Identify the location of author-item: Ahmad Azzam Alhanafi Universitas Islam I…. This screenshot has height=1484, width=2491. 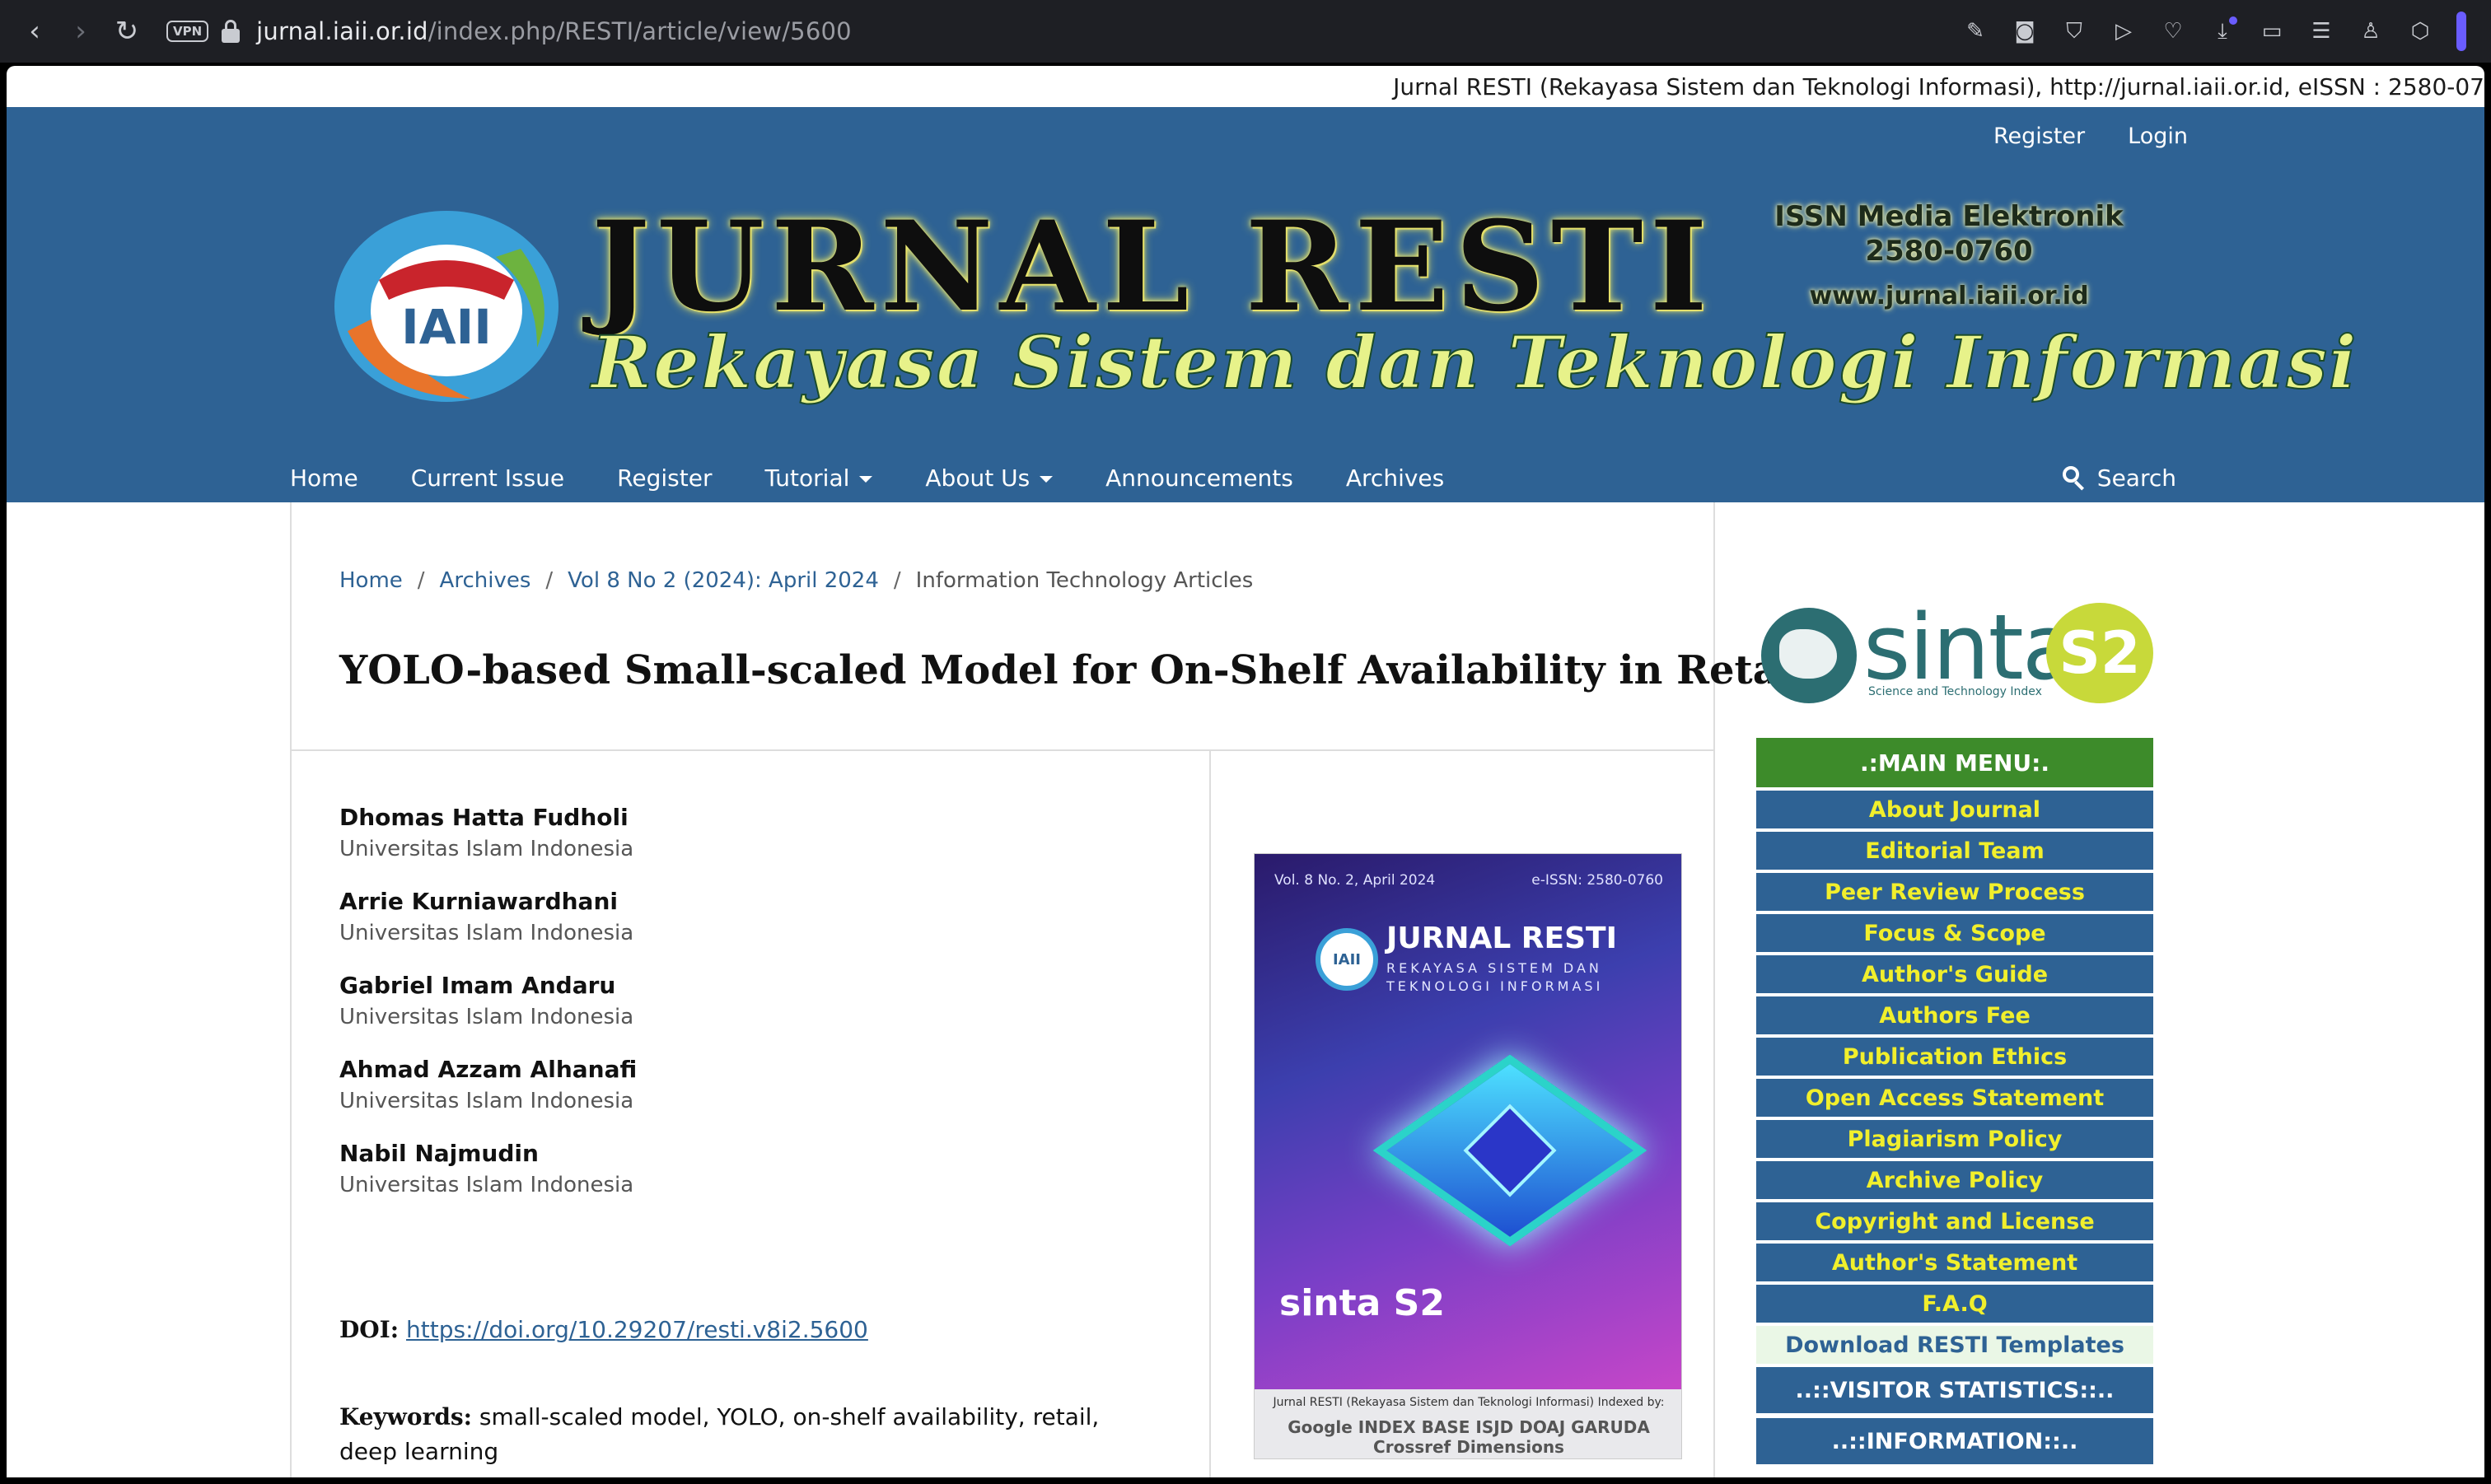
(759, 1085).